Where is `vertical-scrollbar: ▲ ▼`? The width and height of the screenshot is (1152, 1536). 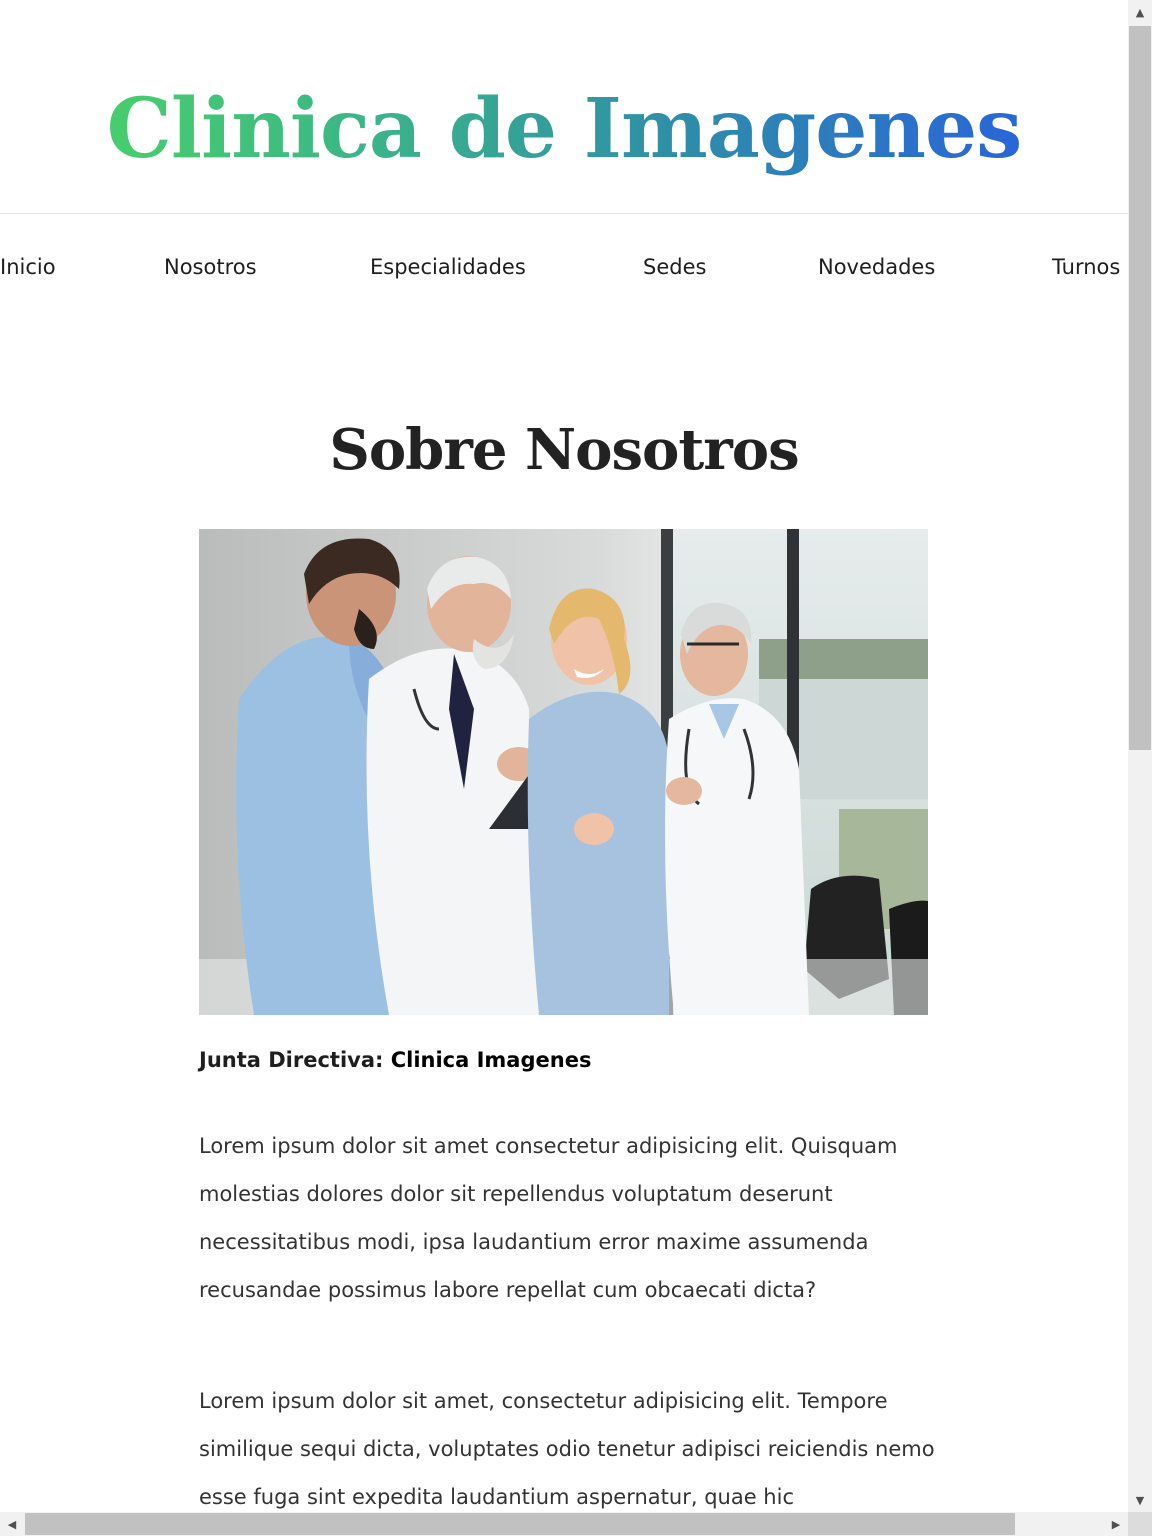 vertical-scrollbar: ▲ ▼ is located at coordinates (1140, 756).